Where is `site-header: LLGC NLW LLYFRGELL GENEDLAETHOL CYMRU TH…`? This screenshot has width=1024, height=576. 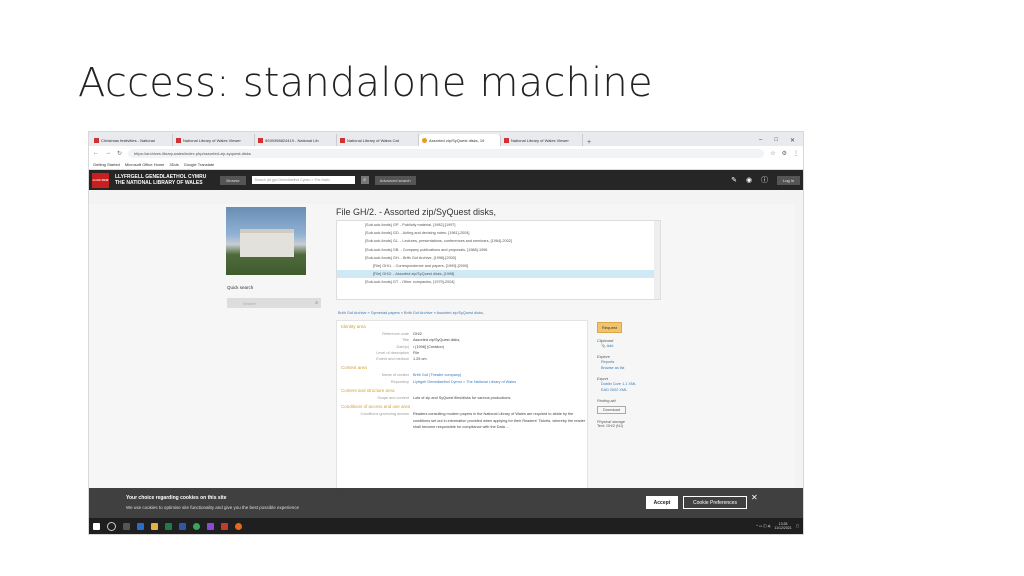
site-header: LLGC NLW LLYFRGELL GENEDLAETHOL CYMRU TH… is located at coordinates (446, 180).